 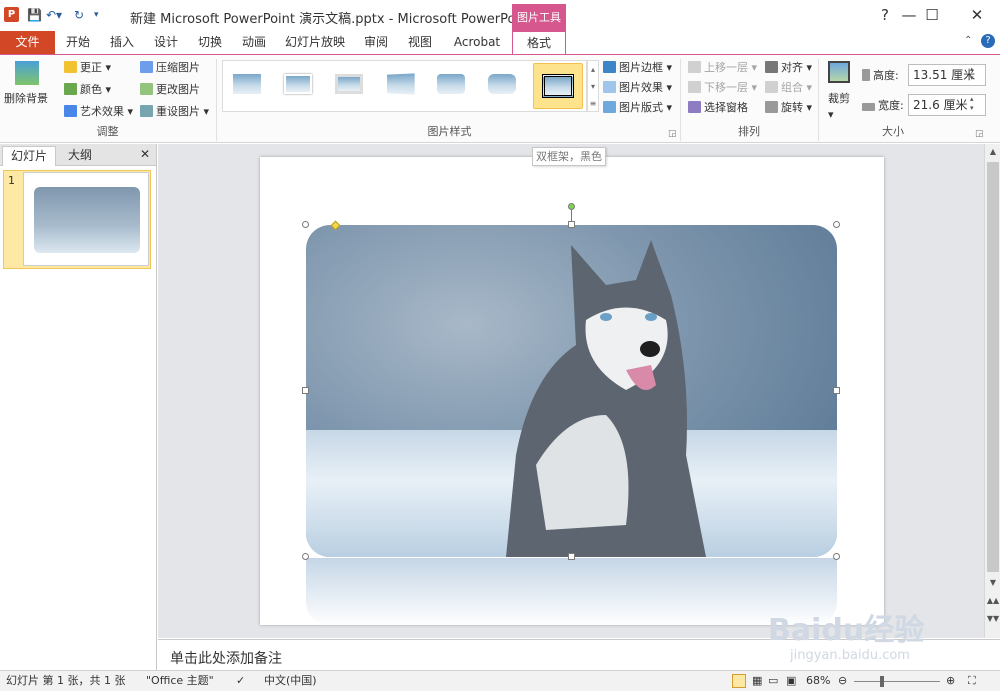 What do you see at coordinates (145, 154) in the screenshot?
I see `panel-close-icon: ✕` at bounding box center [145, 154].